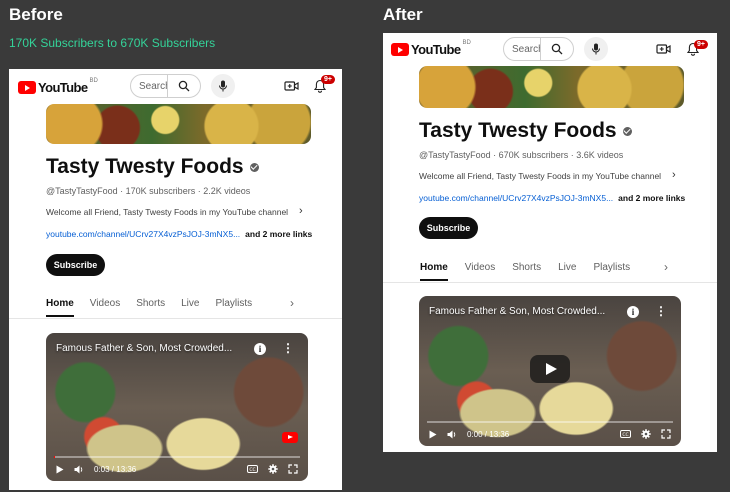 The width and height of the screenshot is (730, 492). I want to click on youtube-watermark-icon, so click(290, 437).